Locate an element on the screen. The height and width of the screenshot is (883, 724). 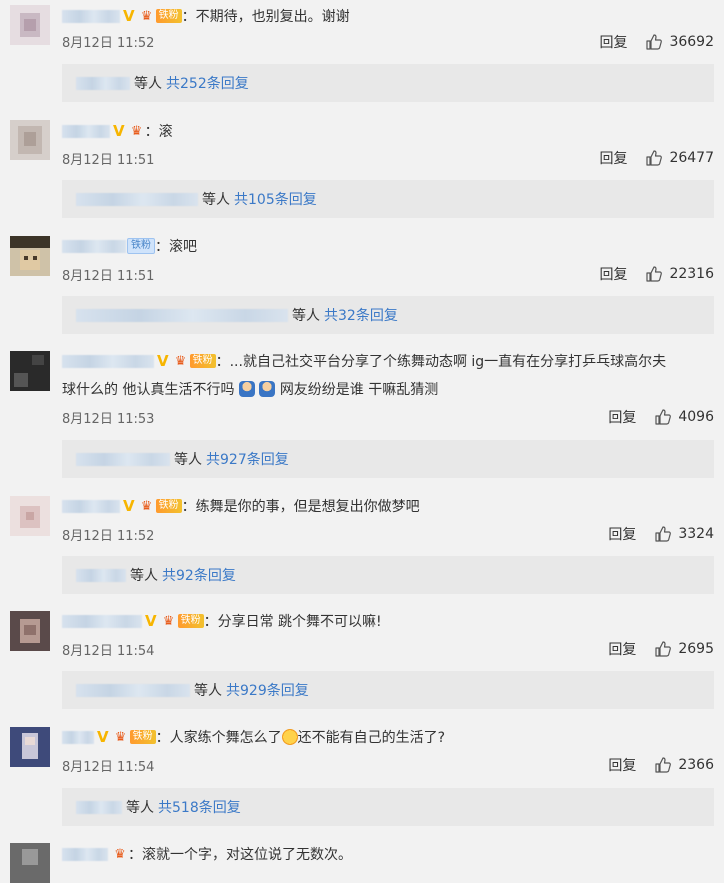
reply-summary: 等人 共252条回复 is located at coordinates (388, 83).